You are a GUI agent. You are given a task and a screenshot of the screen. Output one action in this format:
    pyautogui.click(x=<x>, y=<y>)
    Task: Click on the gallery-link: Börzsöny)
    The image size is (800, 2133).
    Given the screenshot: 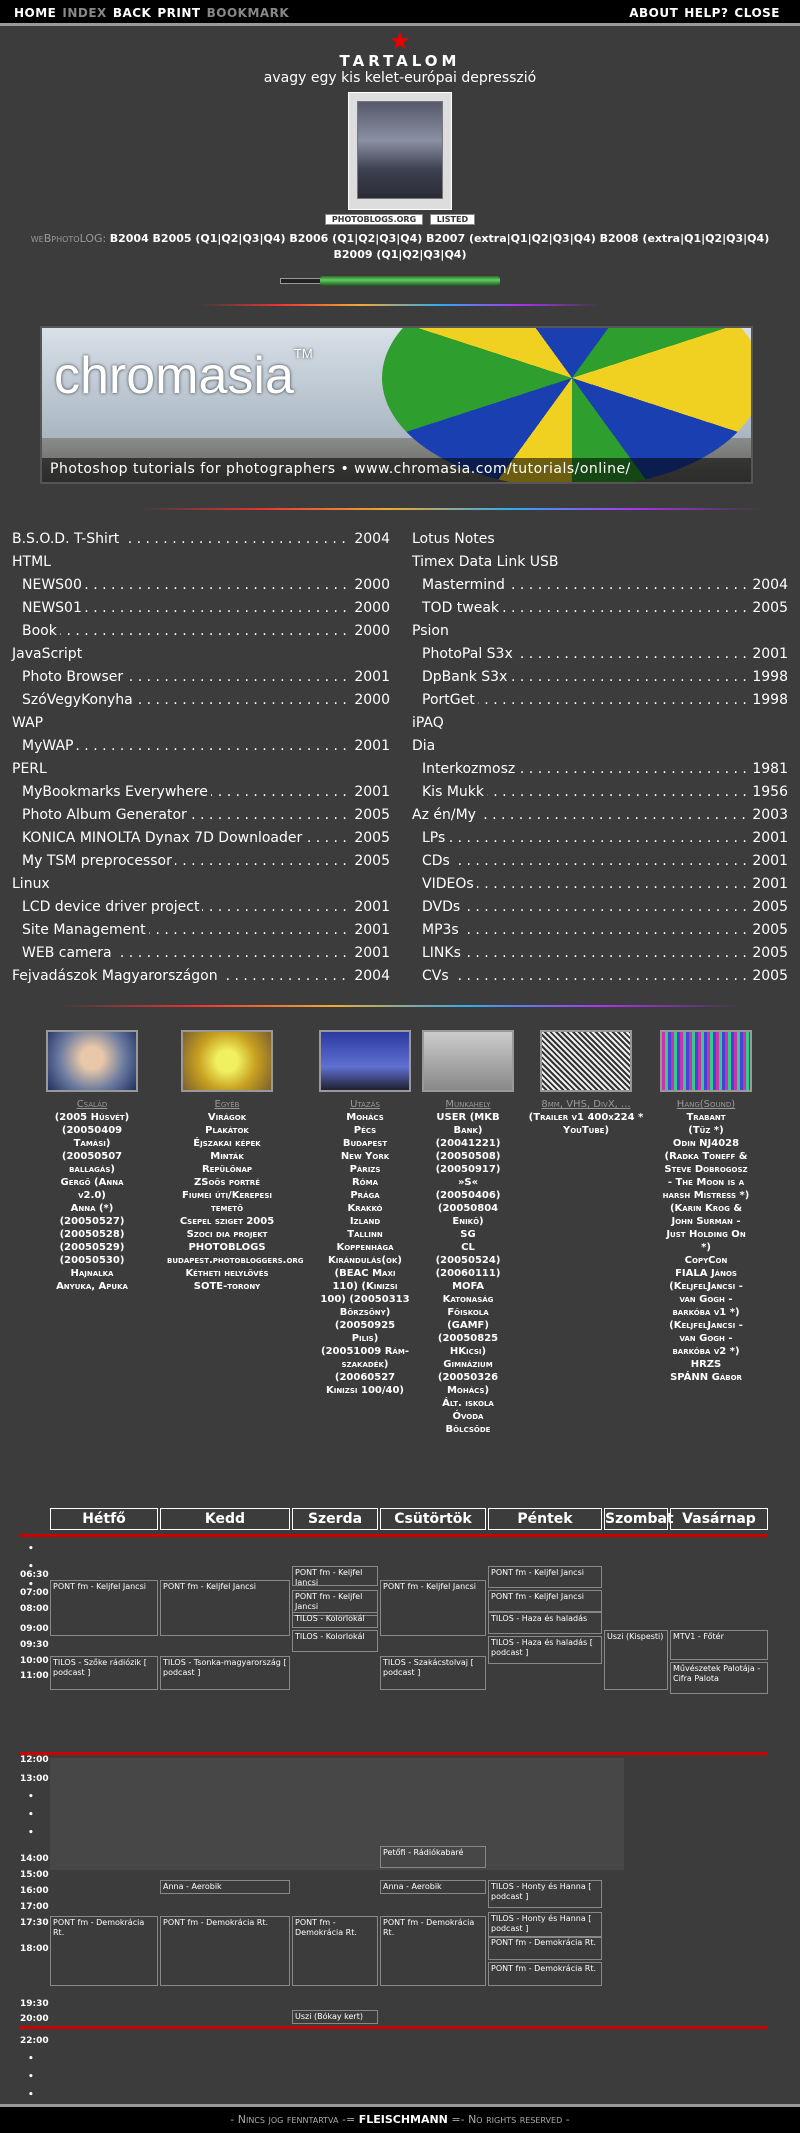 What is the action you would take?
    pyautogui.click(x=365, y=1312)
    